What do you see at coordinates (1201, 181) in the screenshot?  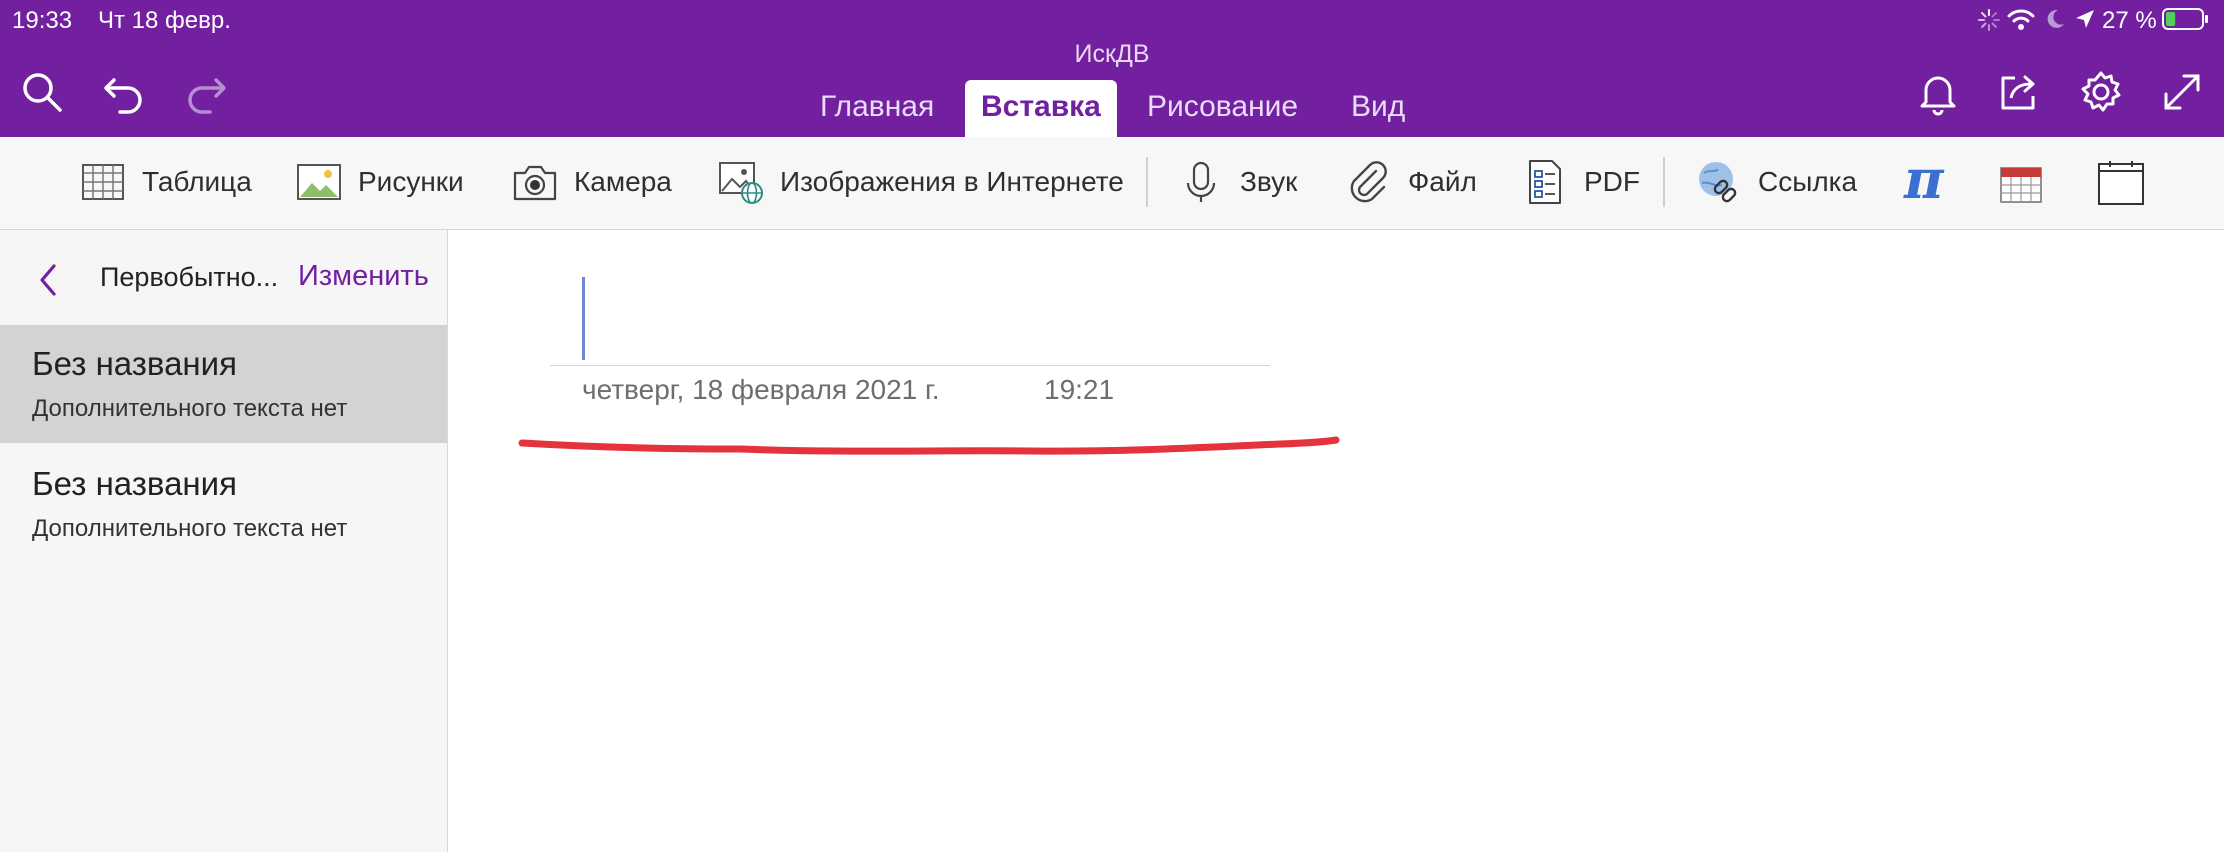 I see `microphone-icon` at bounding box center [1201, 181].